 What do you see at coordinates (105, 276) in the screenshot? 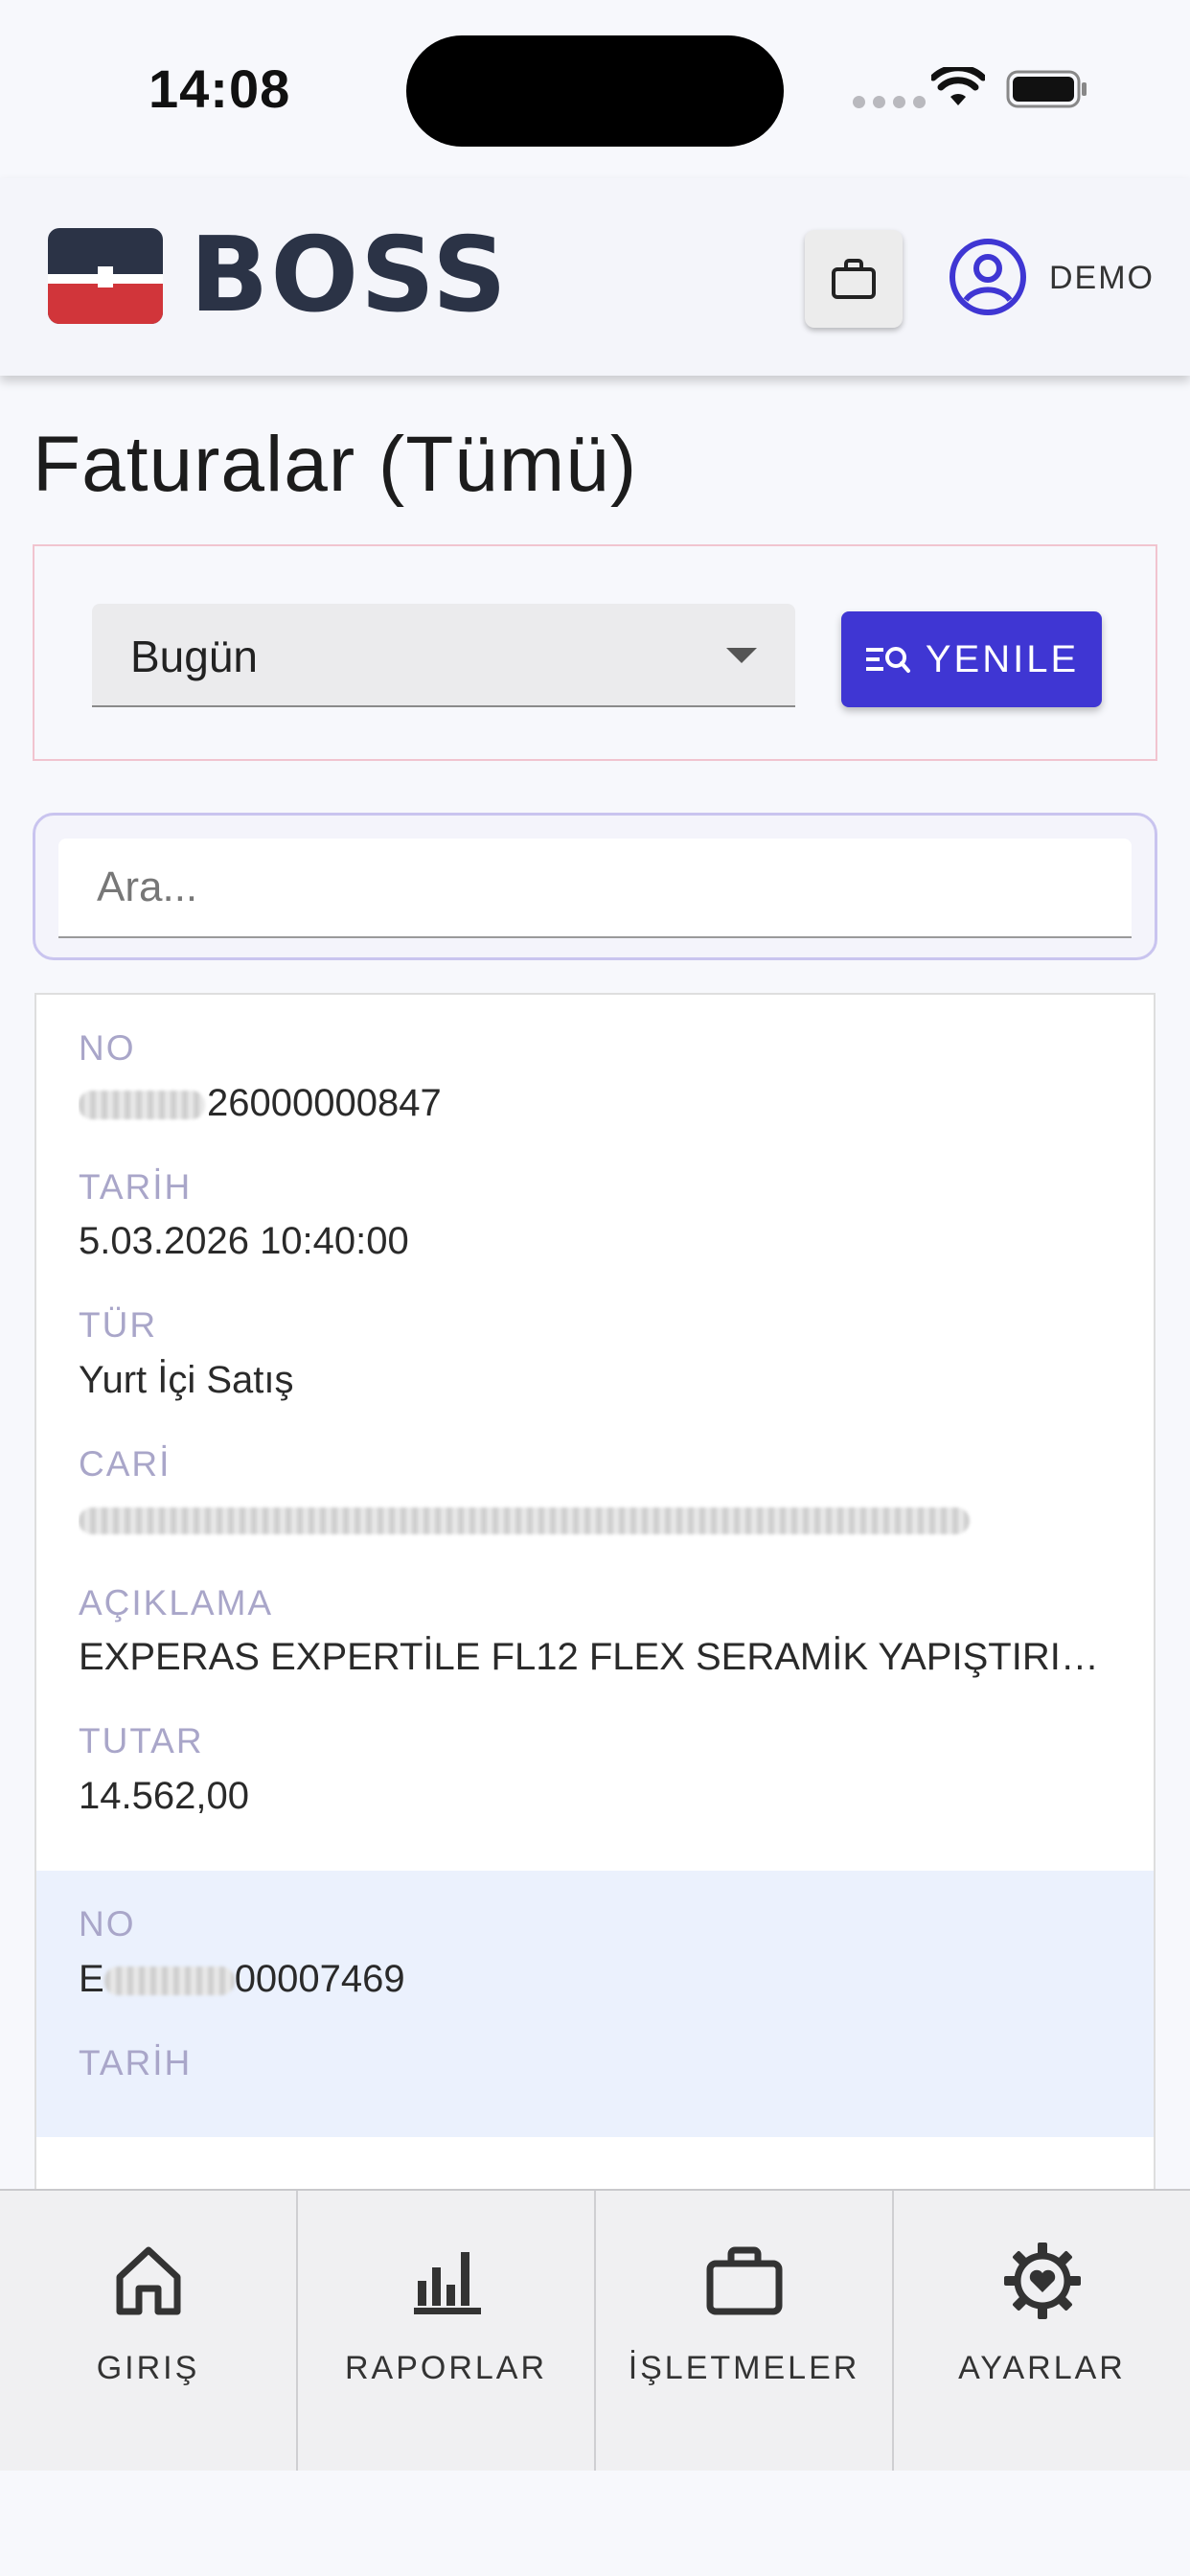
I see `logo-mark-icon` at bounding box center [105, 276].